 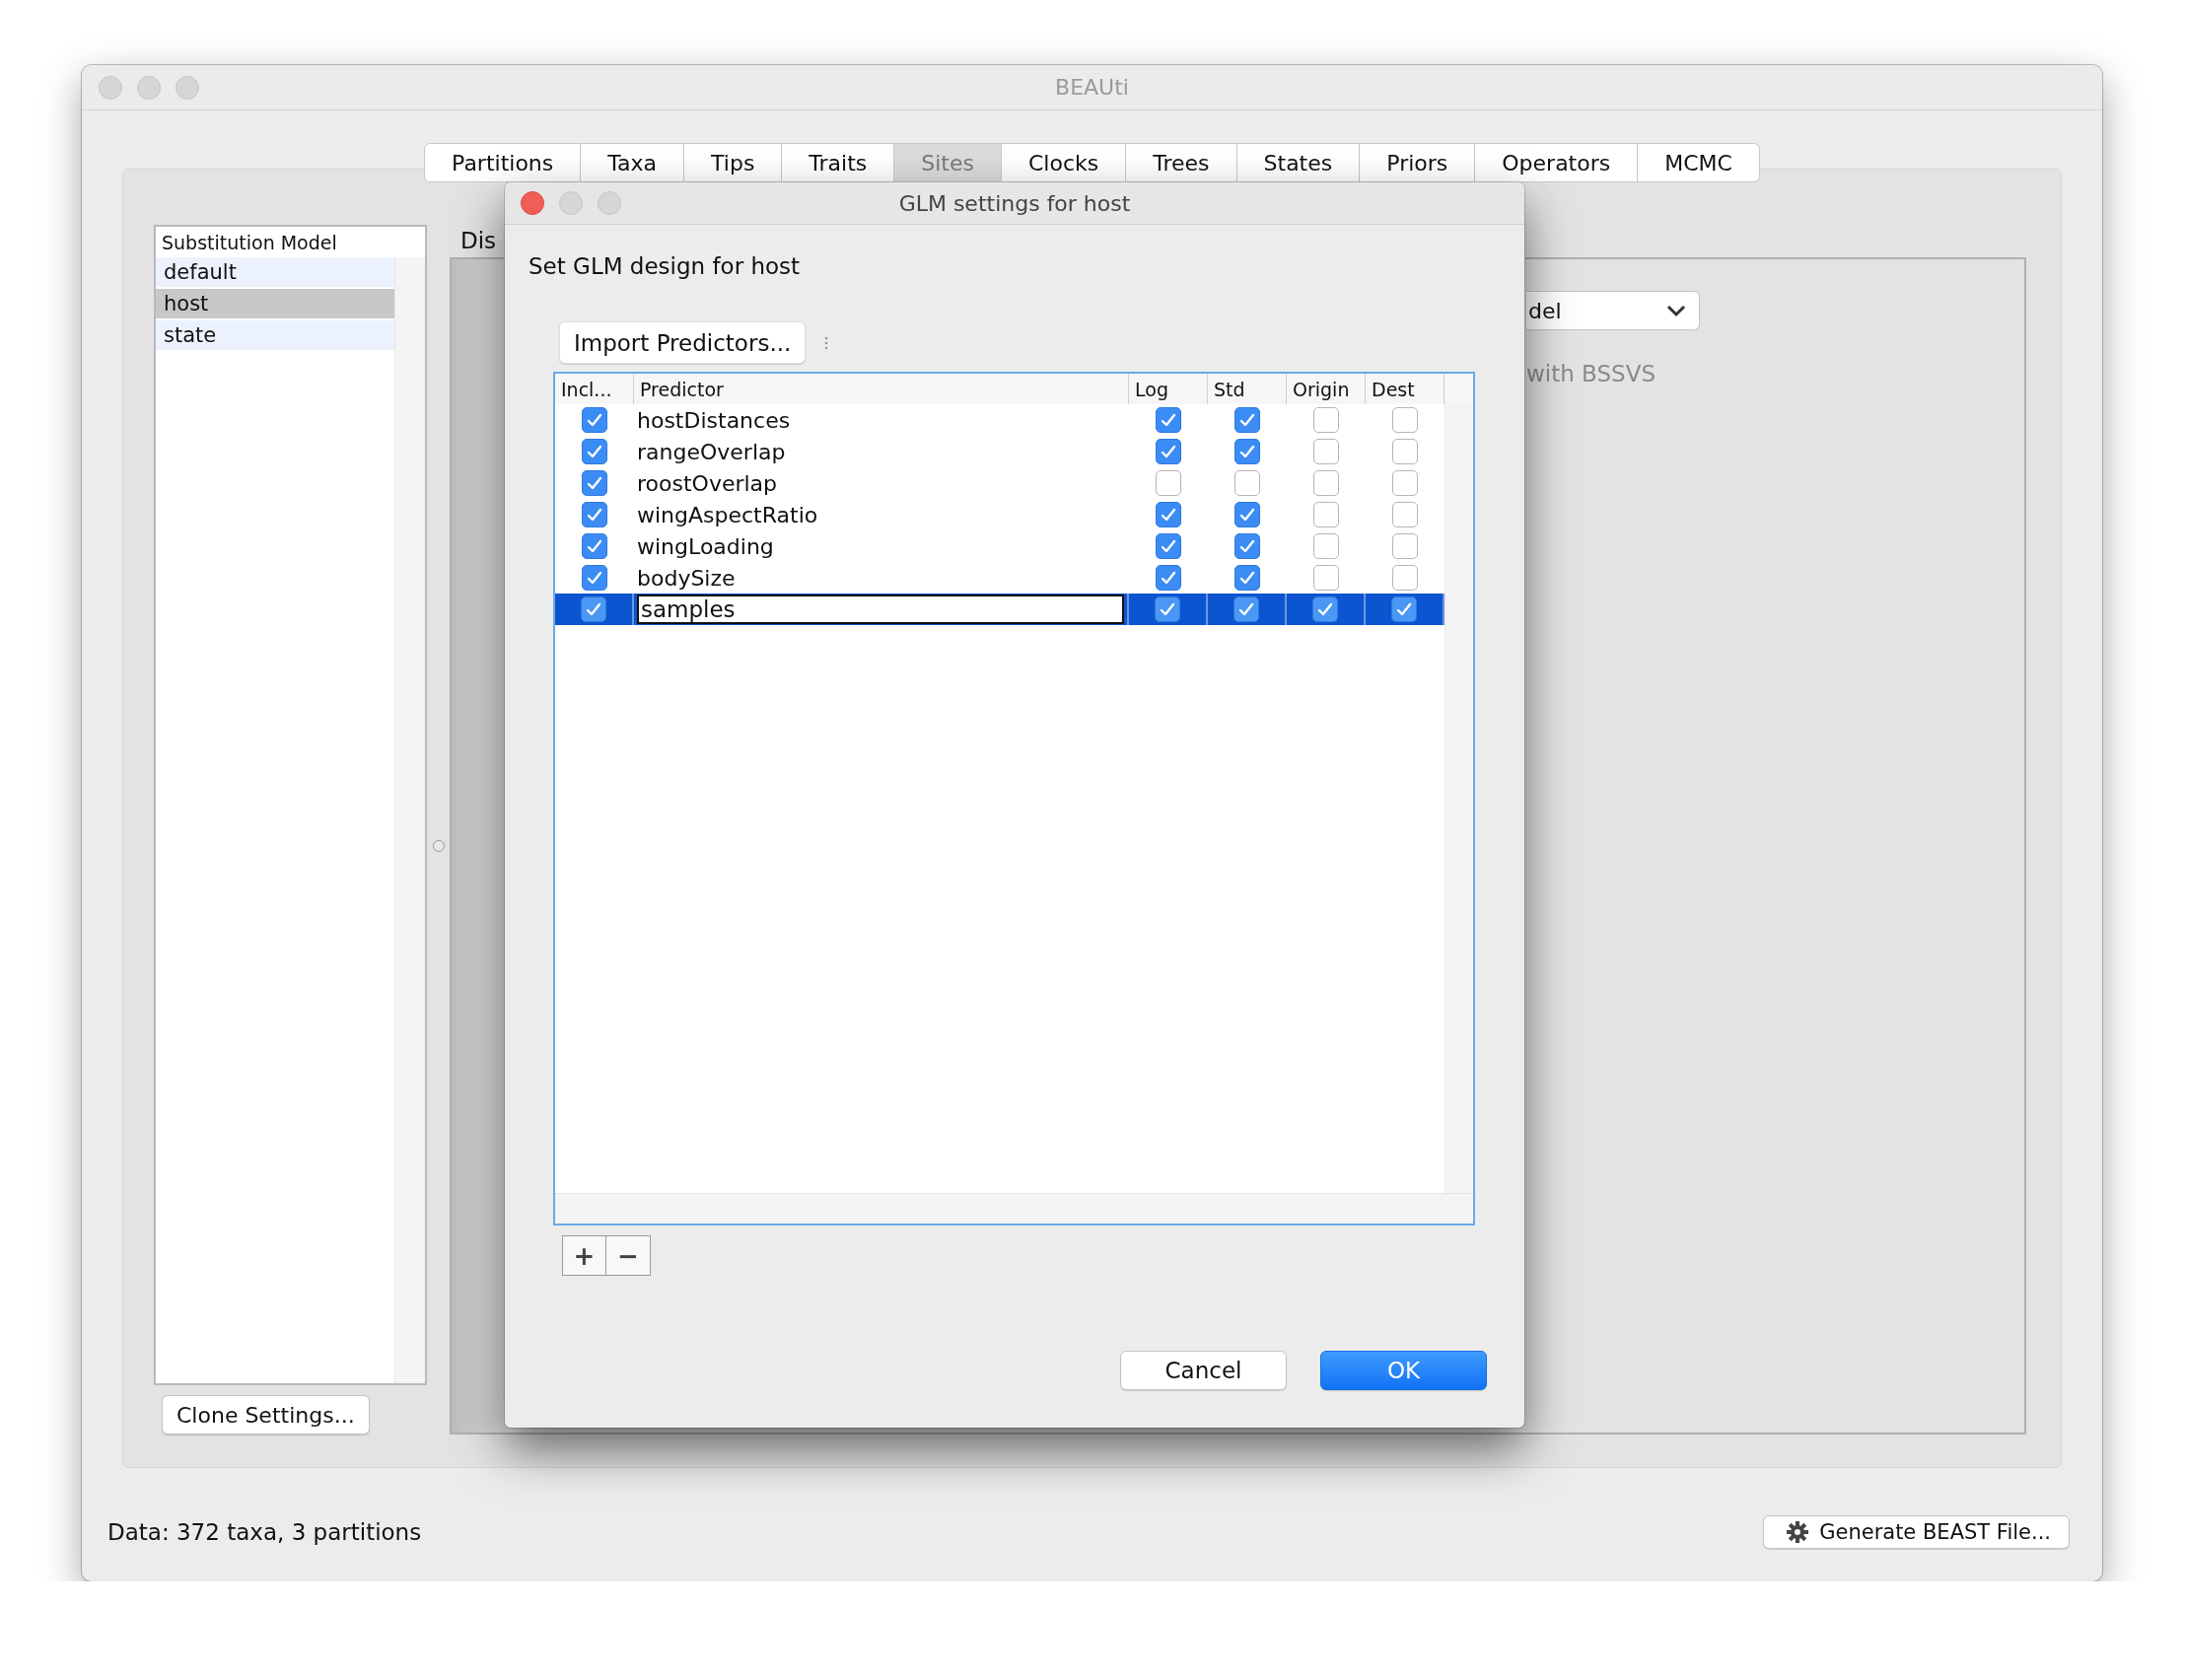 What do you see at coordinates (1247, 389) in the screenshot?
I see `column-header: Std` at bounding box center [1247, 389].